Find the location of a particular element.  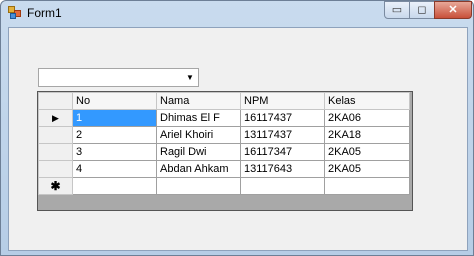

column-header-nama: Nama is located at coordinates (198, 101).